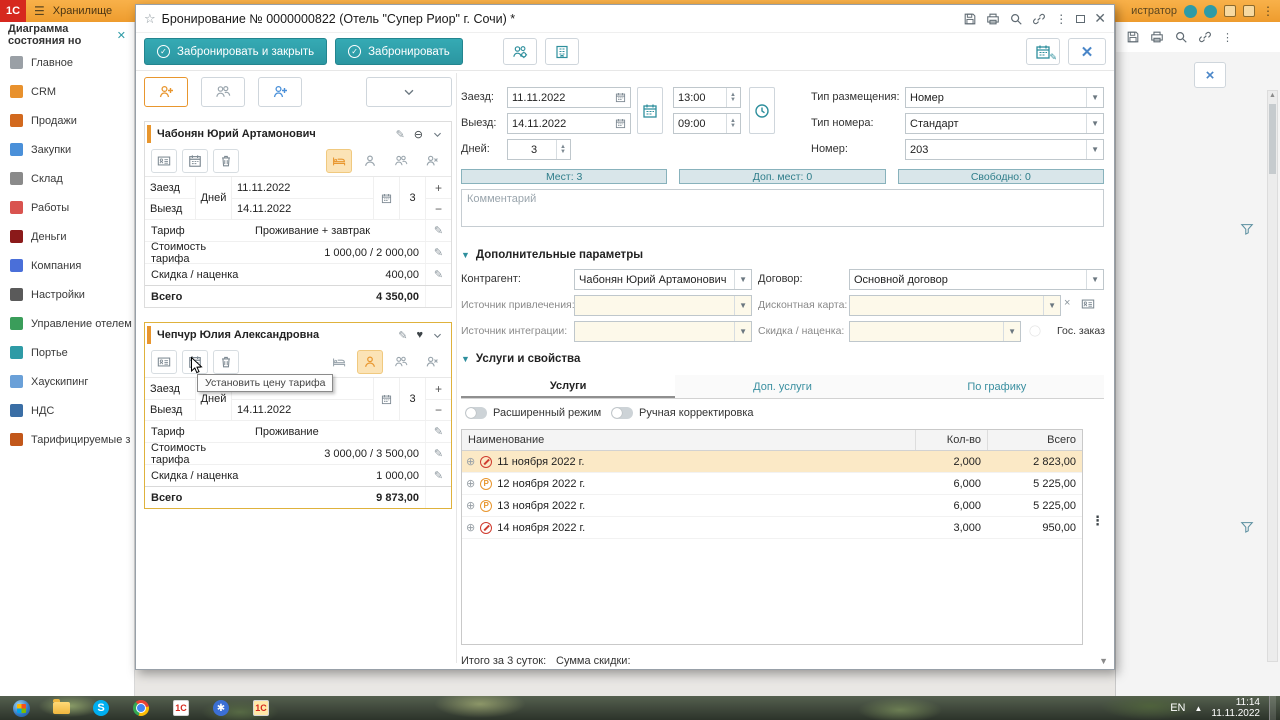  What do you see at coordinates (141, 708) in the screenshot?
I see `taskbar-chrome-button` at bounding box center [141, 708].